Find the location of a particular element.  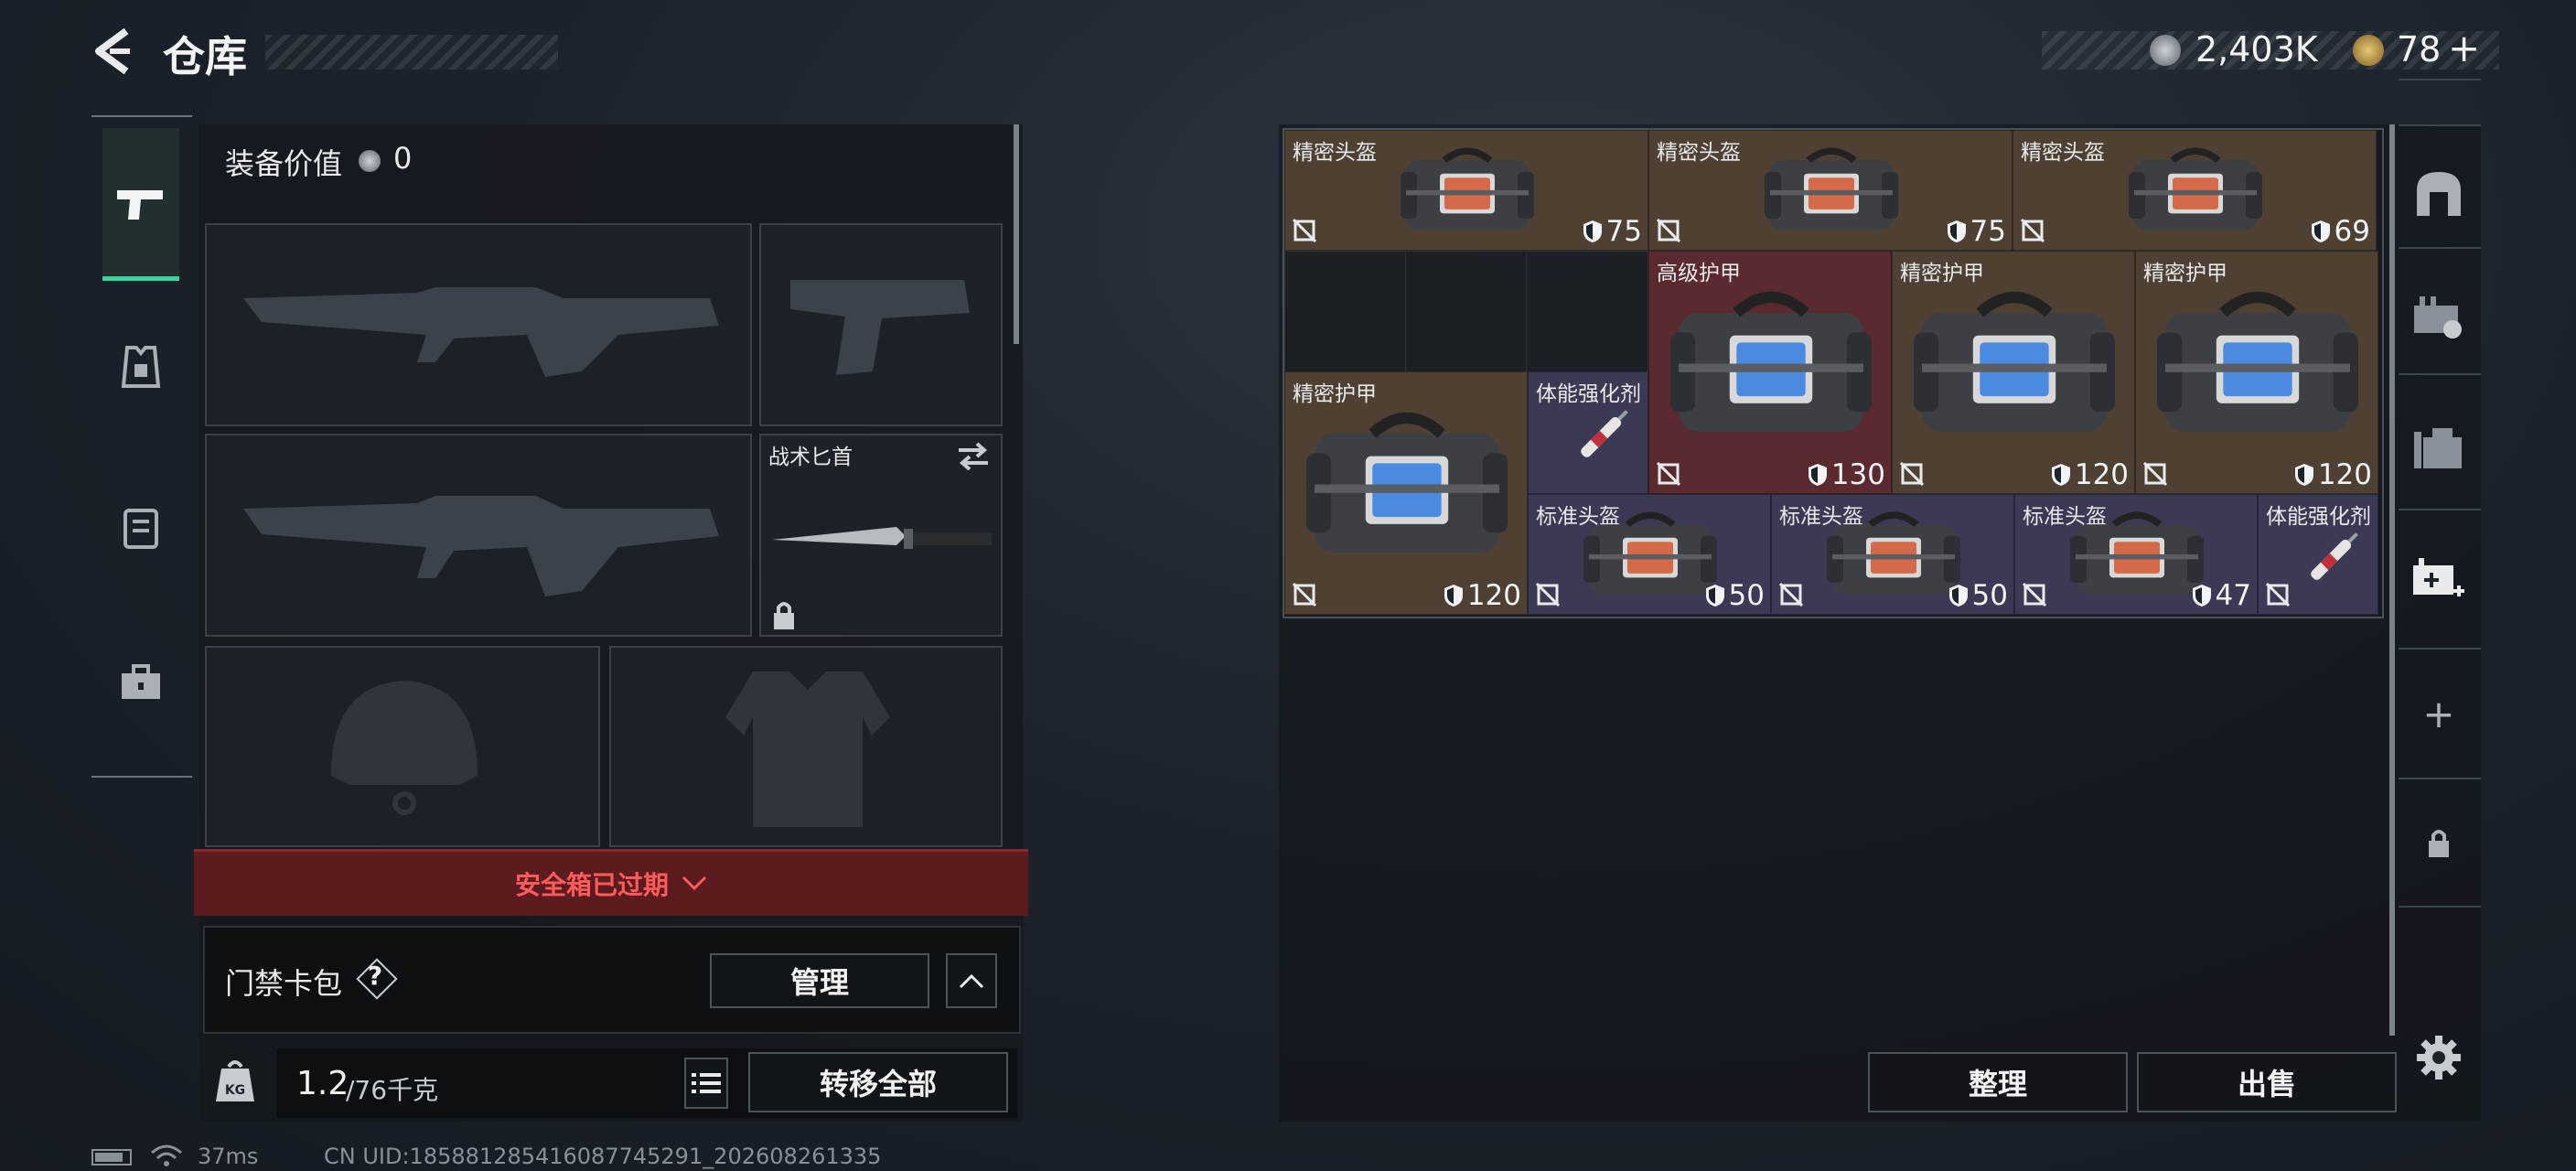

nav-weapons-tab is located at coordinates (140, 204).